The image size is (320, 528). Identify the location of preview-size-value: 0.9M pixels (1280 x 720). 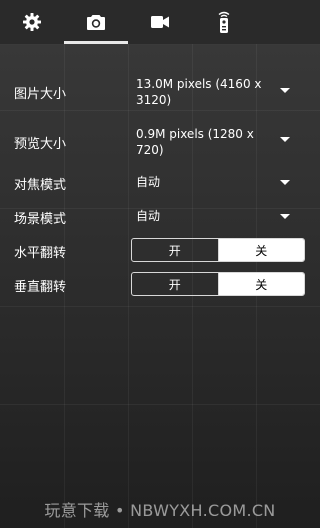
(201, 142).